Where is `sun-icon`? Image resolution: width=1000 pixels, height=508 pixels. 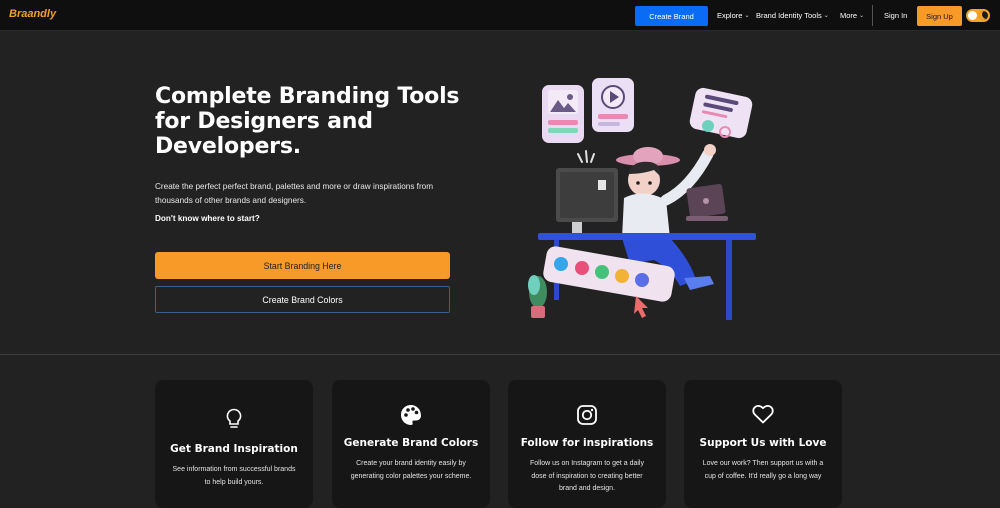
sun-icon is located at coordinates (972, 15).